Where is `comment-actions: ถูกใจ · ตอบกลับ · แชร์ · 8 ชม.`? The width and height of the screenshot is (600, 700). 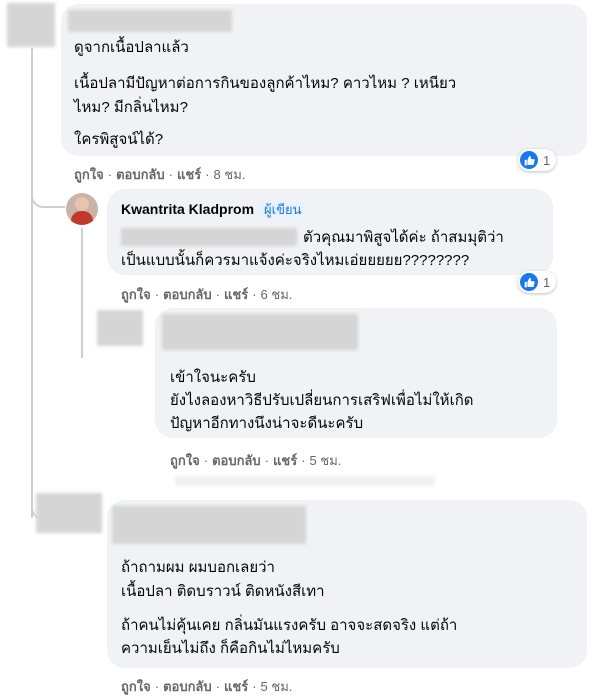
comment-actions: ถูกใจ · ตอบกลับ · แชร์ · 8 ชม. is located at coordinates (160, 174).